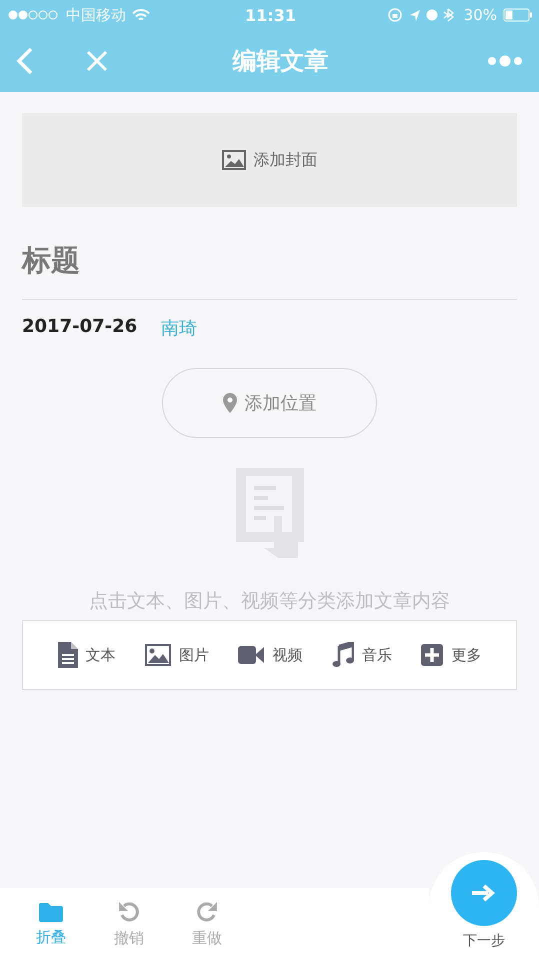 This screenshot has height=960, width=539. Describe the element at coordinates (362, 655) in the screenshot. I see `music-insert-button: 音乐` at that location.